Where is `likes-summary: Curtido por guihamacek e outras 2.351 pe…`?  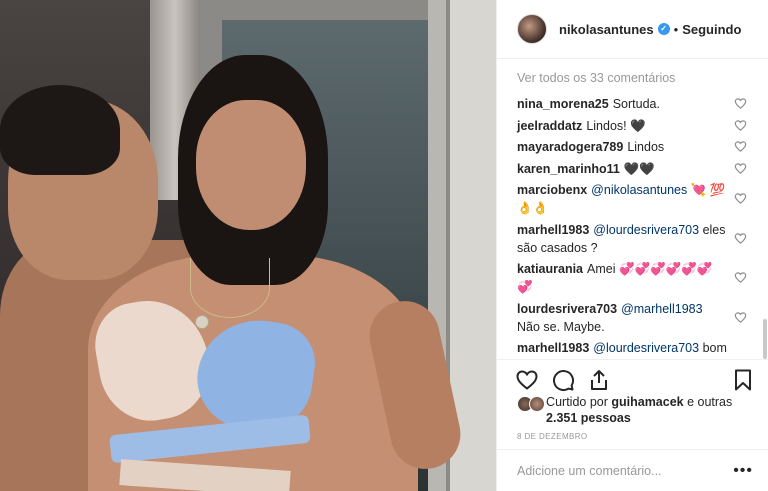 likes-summary: Curtido por guihamacek e outras 2.351 pe… is located at coordinates (637, 412).